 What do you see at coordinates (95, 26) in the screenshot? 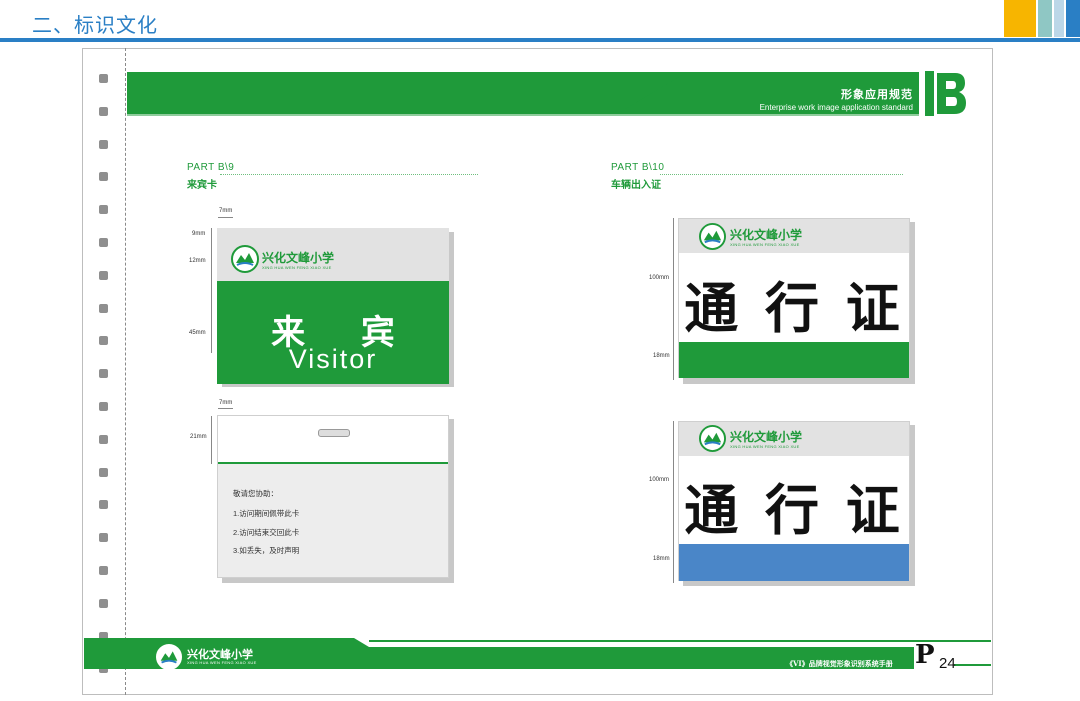
I see `page-title: 二、标识文化` at bounding box center [95, 26].